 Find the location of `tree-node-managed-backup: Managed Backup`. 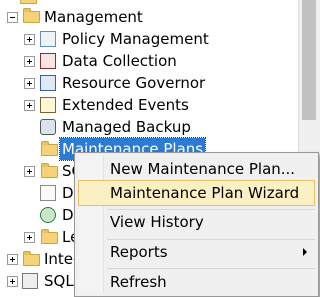

tree-node-managed-backup: Managed Backup is located at coordinates (120, 127).